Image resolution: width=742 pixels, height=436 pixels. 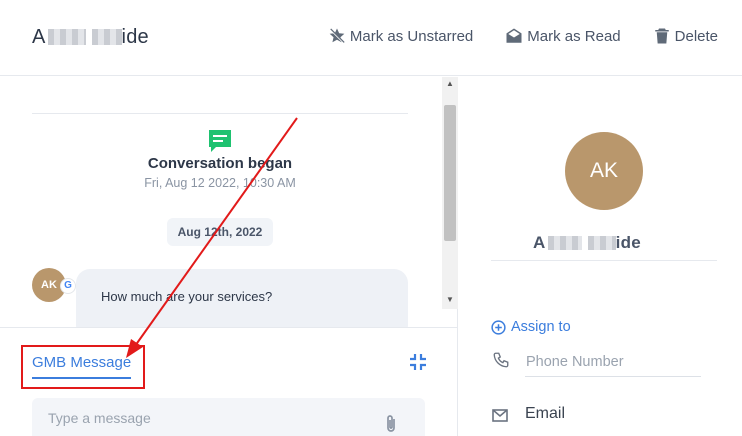 What do you see at coordinates (541, 327) in the screenshot?
I see `assign-to-label: Assign to` at bounding box center [541, 327].